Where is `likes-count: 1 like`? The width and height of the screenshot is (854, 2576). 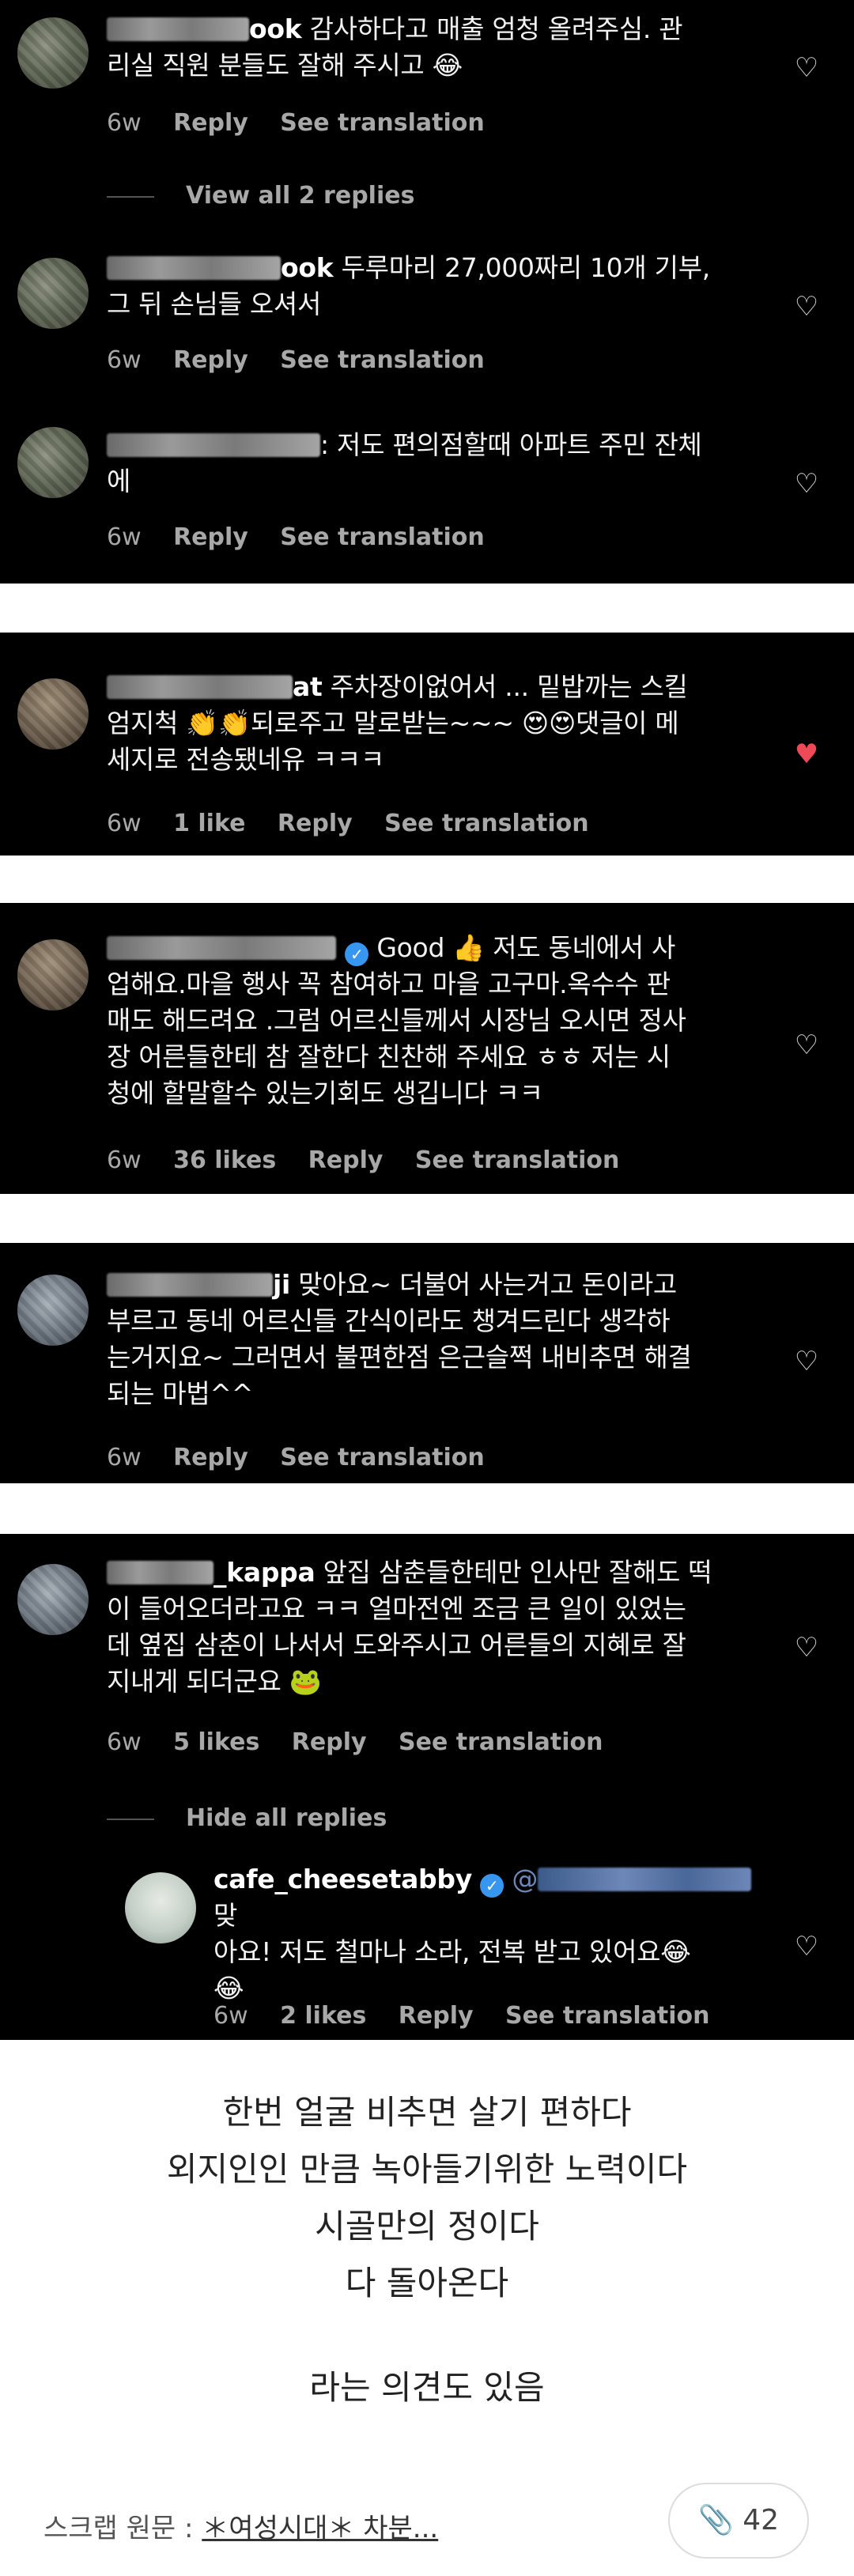
likes-count: 1 like is located at coordinates (209, 823).